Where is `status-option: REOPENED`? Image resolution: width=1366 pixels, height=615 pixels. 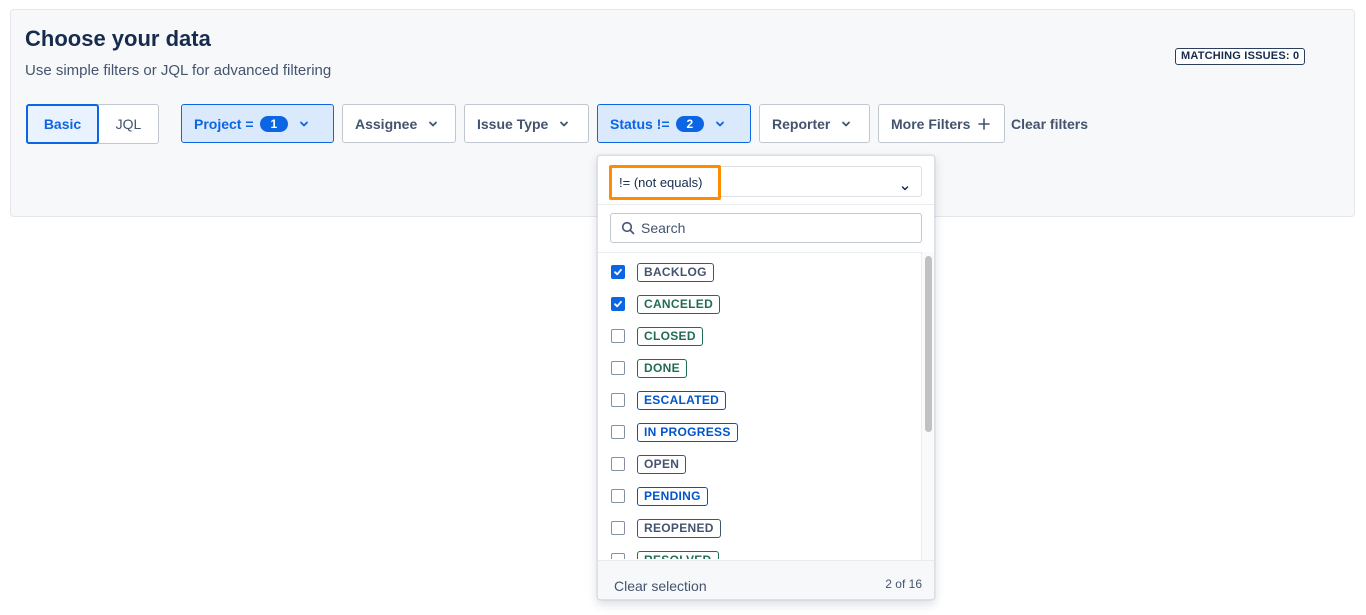 status-option: REOPENED is located at coordinates (666, 528).